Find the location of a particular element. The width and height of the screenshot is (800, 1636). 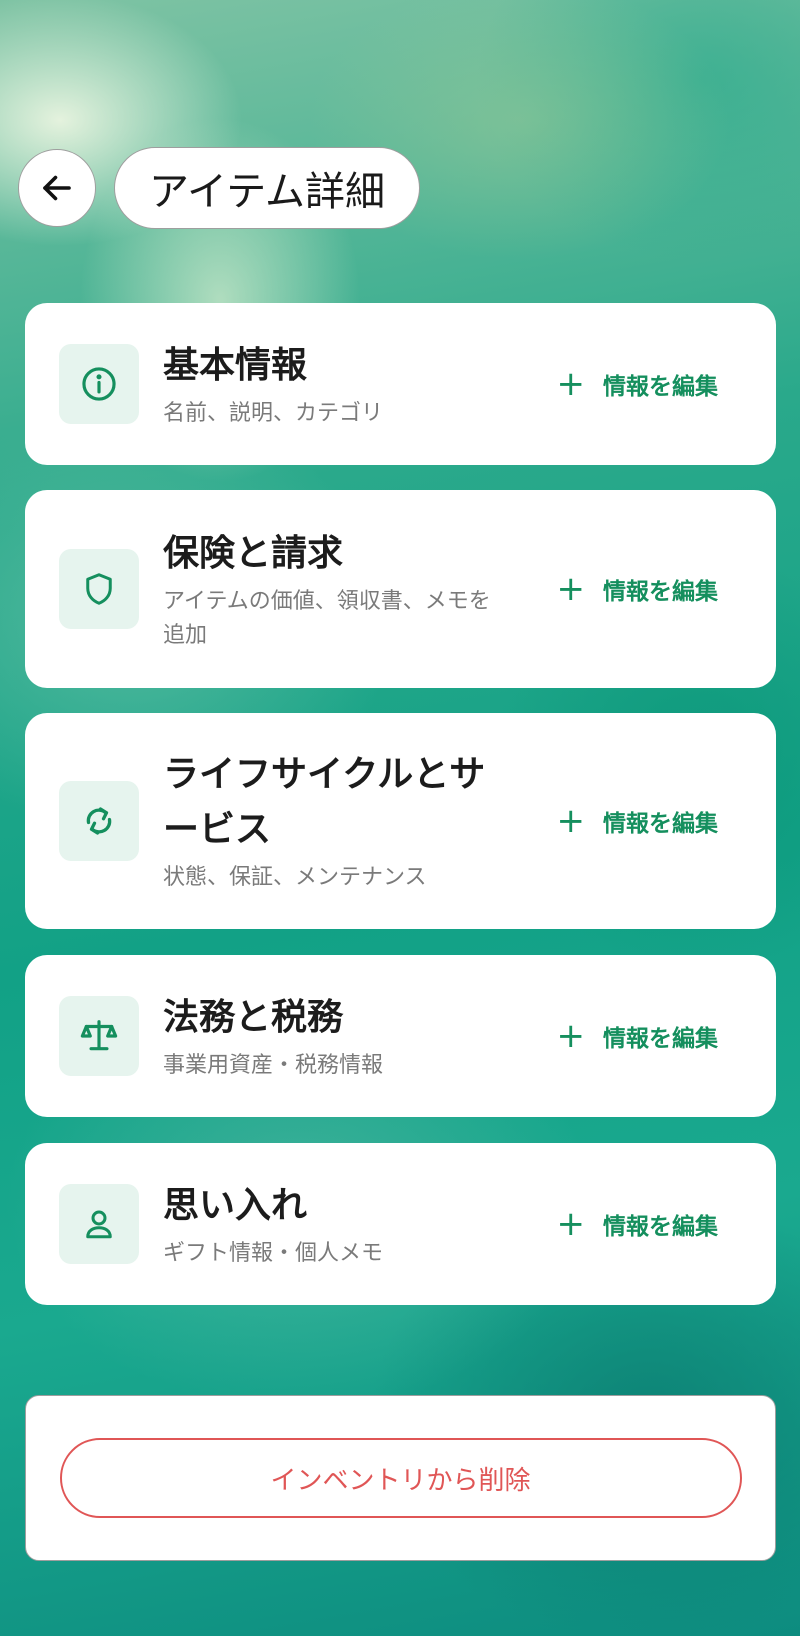

section-title: 法務と税務 is located at coordinates (253, 1017).